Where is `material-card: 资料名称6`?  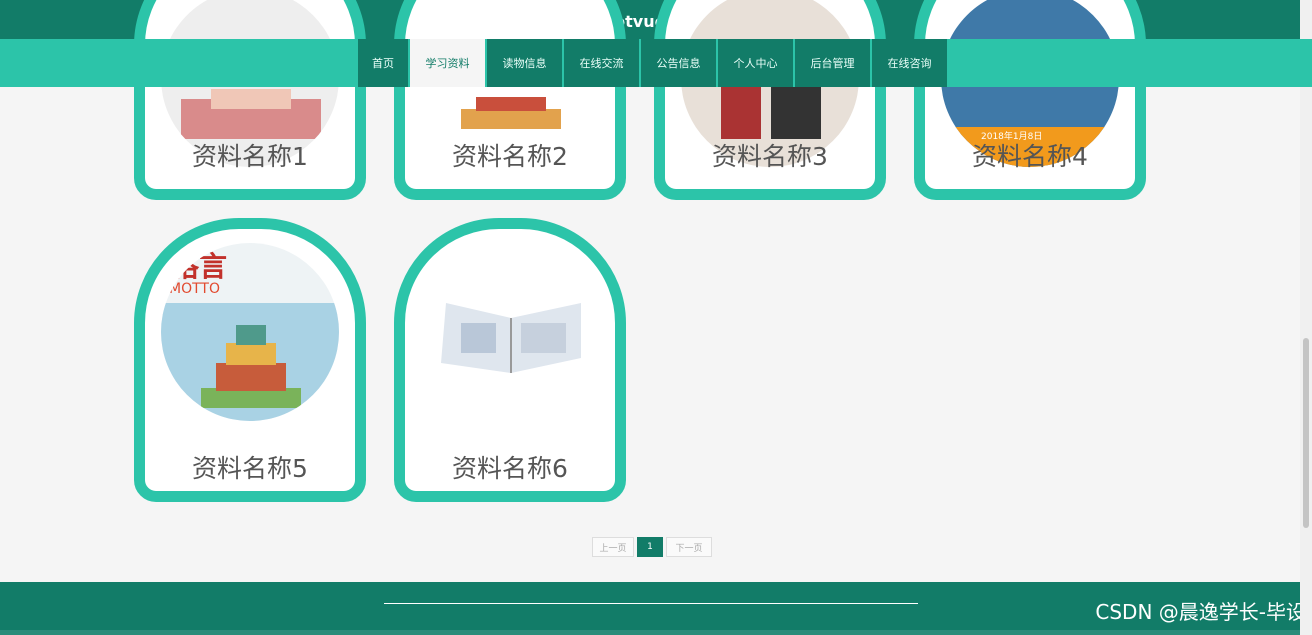 material-card: 资料名称6 is located at coordinates (510, 360).